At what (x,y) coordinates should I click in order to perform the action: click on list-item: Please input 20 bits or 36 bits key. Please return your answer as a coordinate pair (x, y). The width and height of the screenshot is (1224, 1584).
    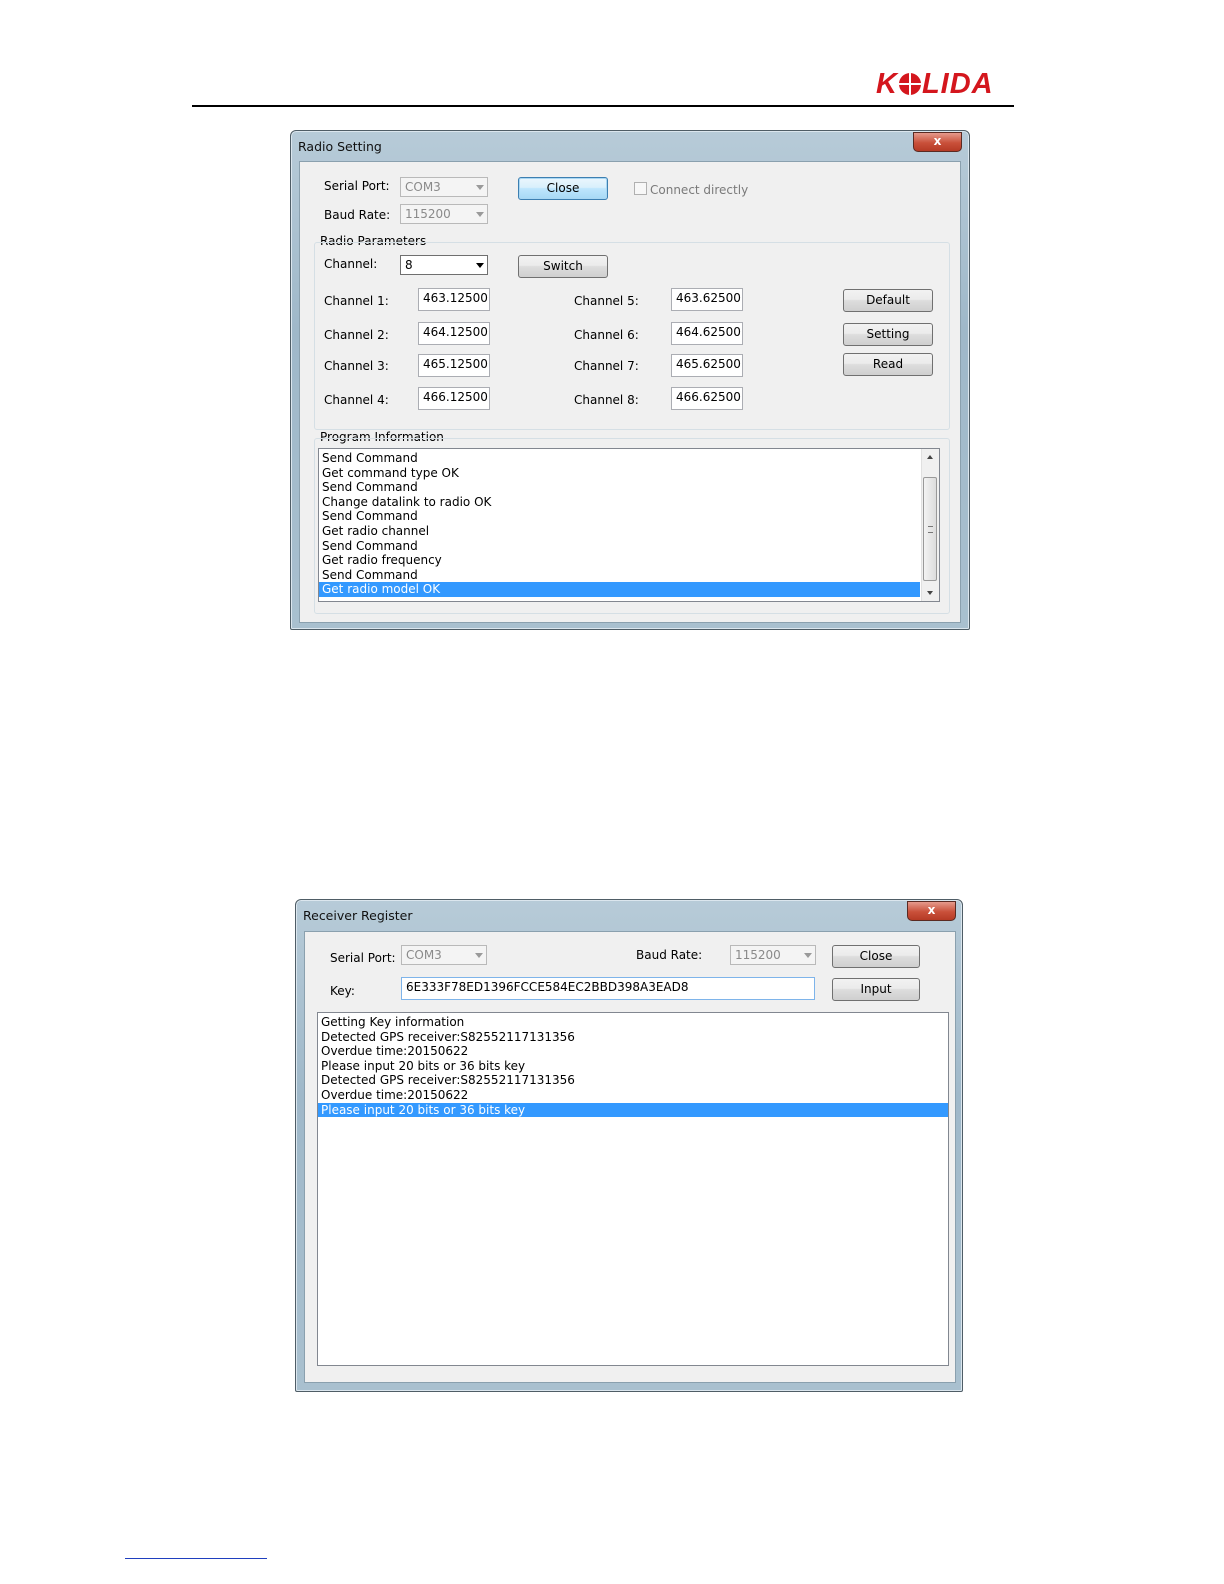
    Looking at the image, I should click on (633, 1066).